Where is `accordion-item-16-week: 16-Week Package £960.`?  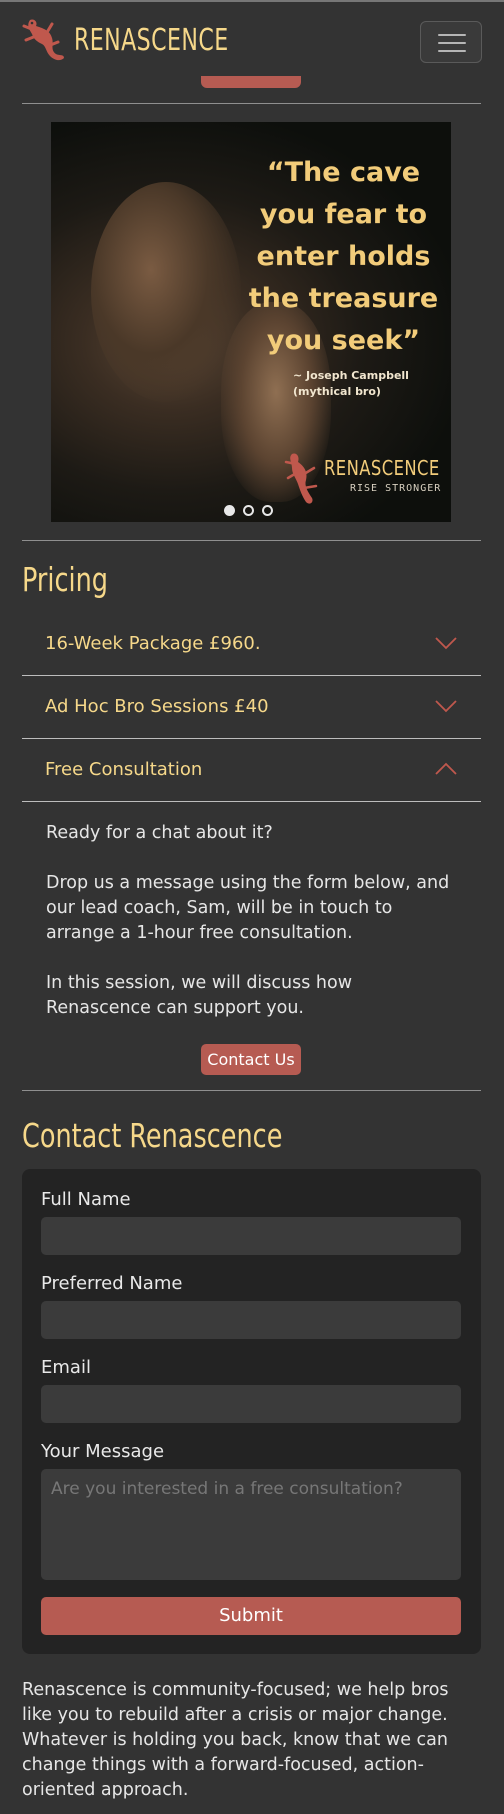
accordion-item-16-week: 16-Week Package £960. is located at coordinates (251, 645).